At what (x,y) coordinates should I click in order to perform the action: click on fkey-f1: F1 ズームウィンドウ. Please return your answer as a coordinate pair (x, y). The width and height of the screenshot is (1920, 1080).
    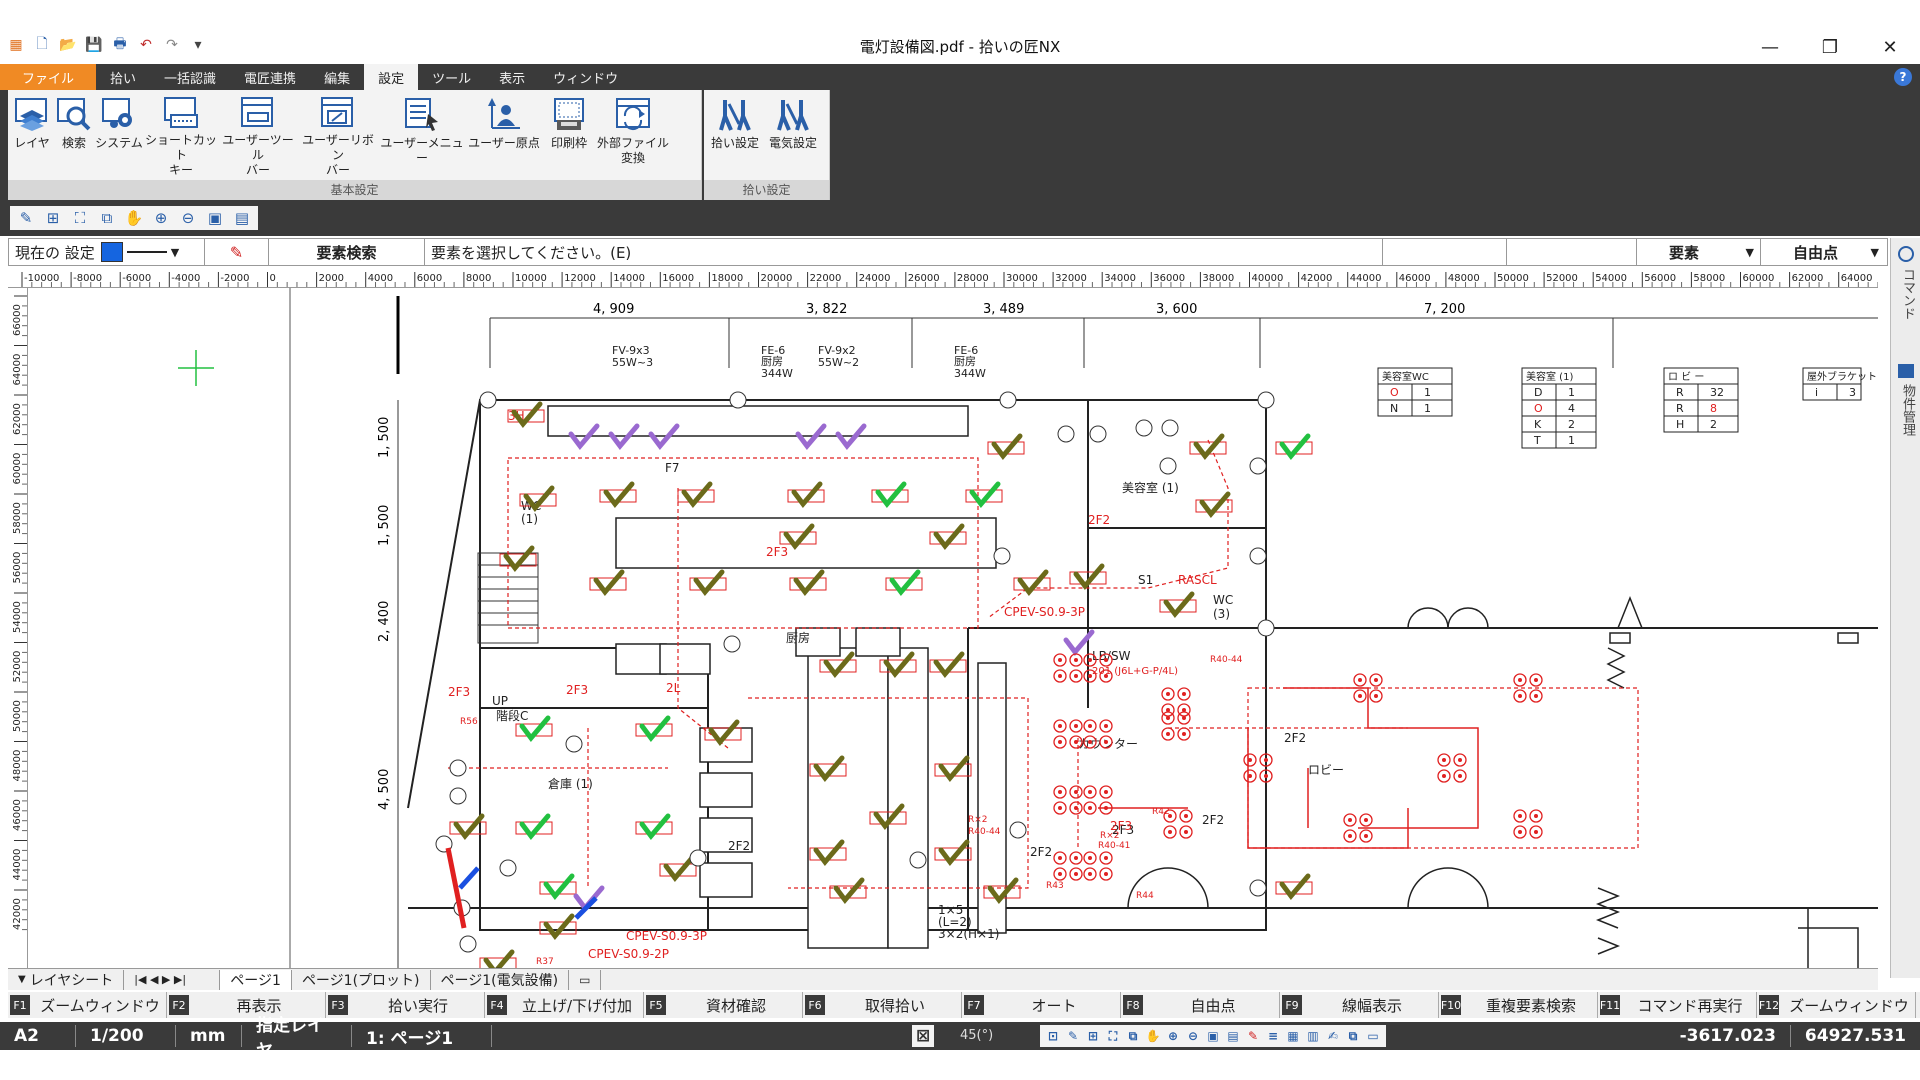
    Looking at the image, I should click on (87, 1005).